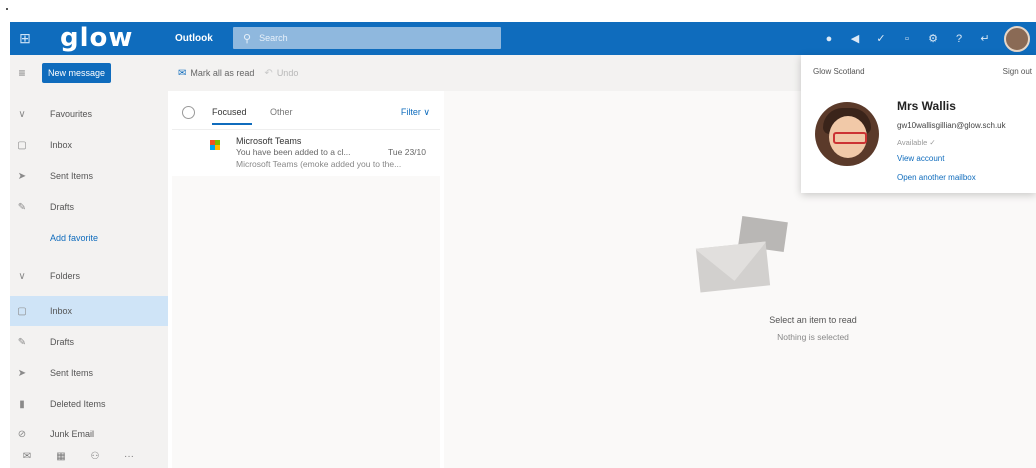 Image resolution: width=1036 pixels, height=468 pixels. Describe the element at coordinates (25, 38) in the screenshot. I see `app-launcher-icon: ⊞` at that location.